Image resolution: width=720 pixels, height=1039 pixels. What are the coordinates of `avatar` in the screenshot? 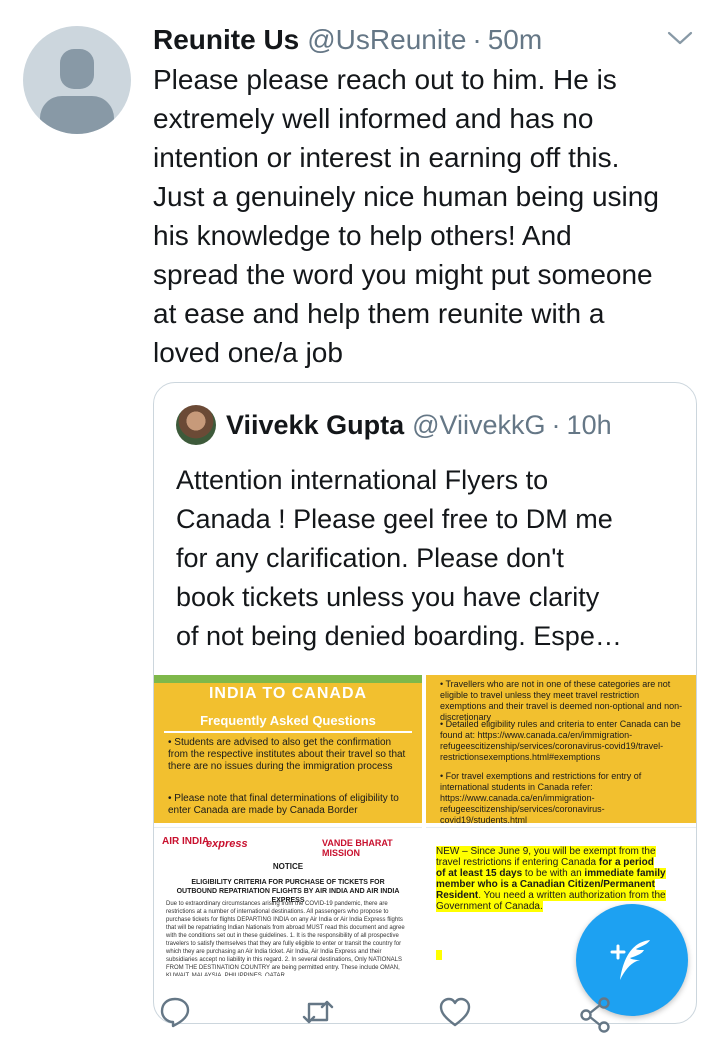 It's located at (77, 80).